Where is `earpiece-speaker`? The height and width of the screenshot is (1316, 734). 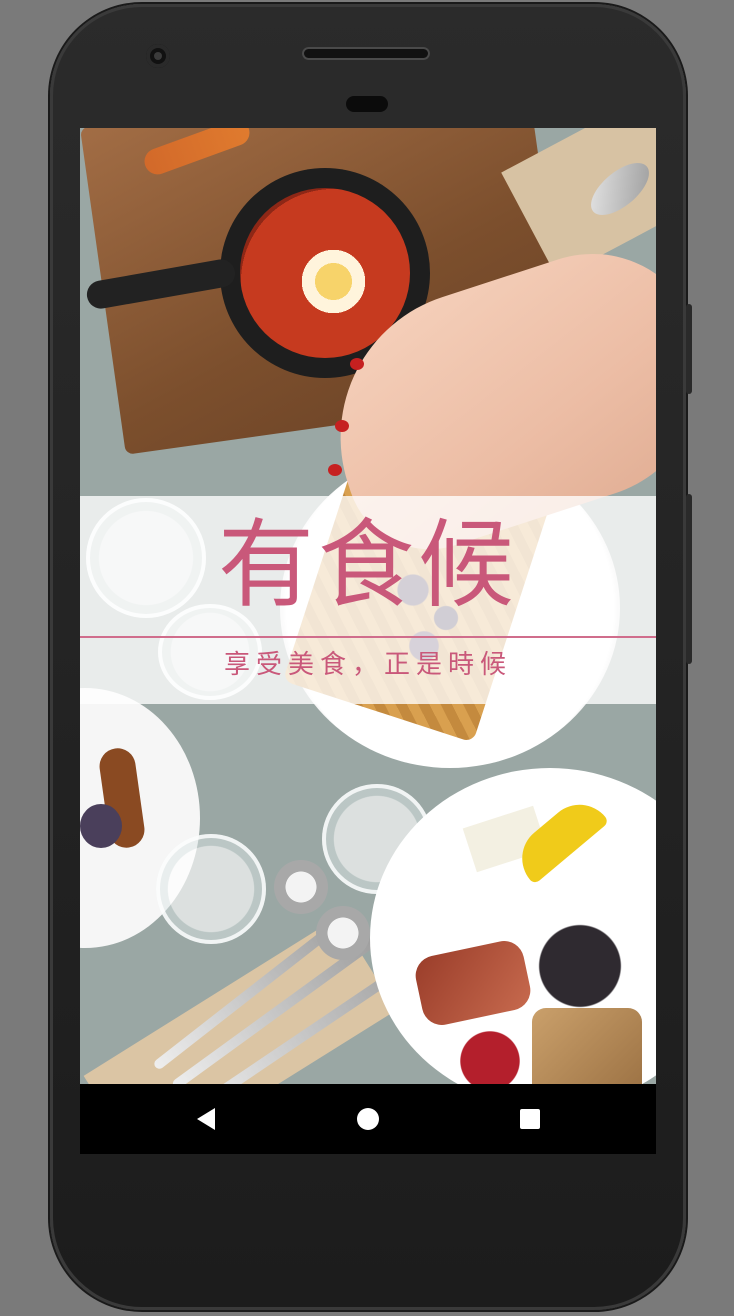
earpiece-speaker is located at coordinates (366, 53).